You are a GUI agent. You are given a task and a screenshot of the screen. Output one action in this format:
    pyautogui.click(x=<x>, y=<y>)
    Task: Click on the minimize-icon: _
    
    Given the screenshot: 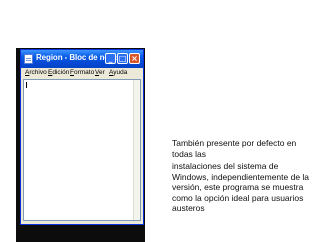 What is the action you would take?
    pyautogui.click(x=110, y=58)
    